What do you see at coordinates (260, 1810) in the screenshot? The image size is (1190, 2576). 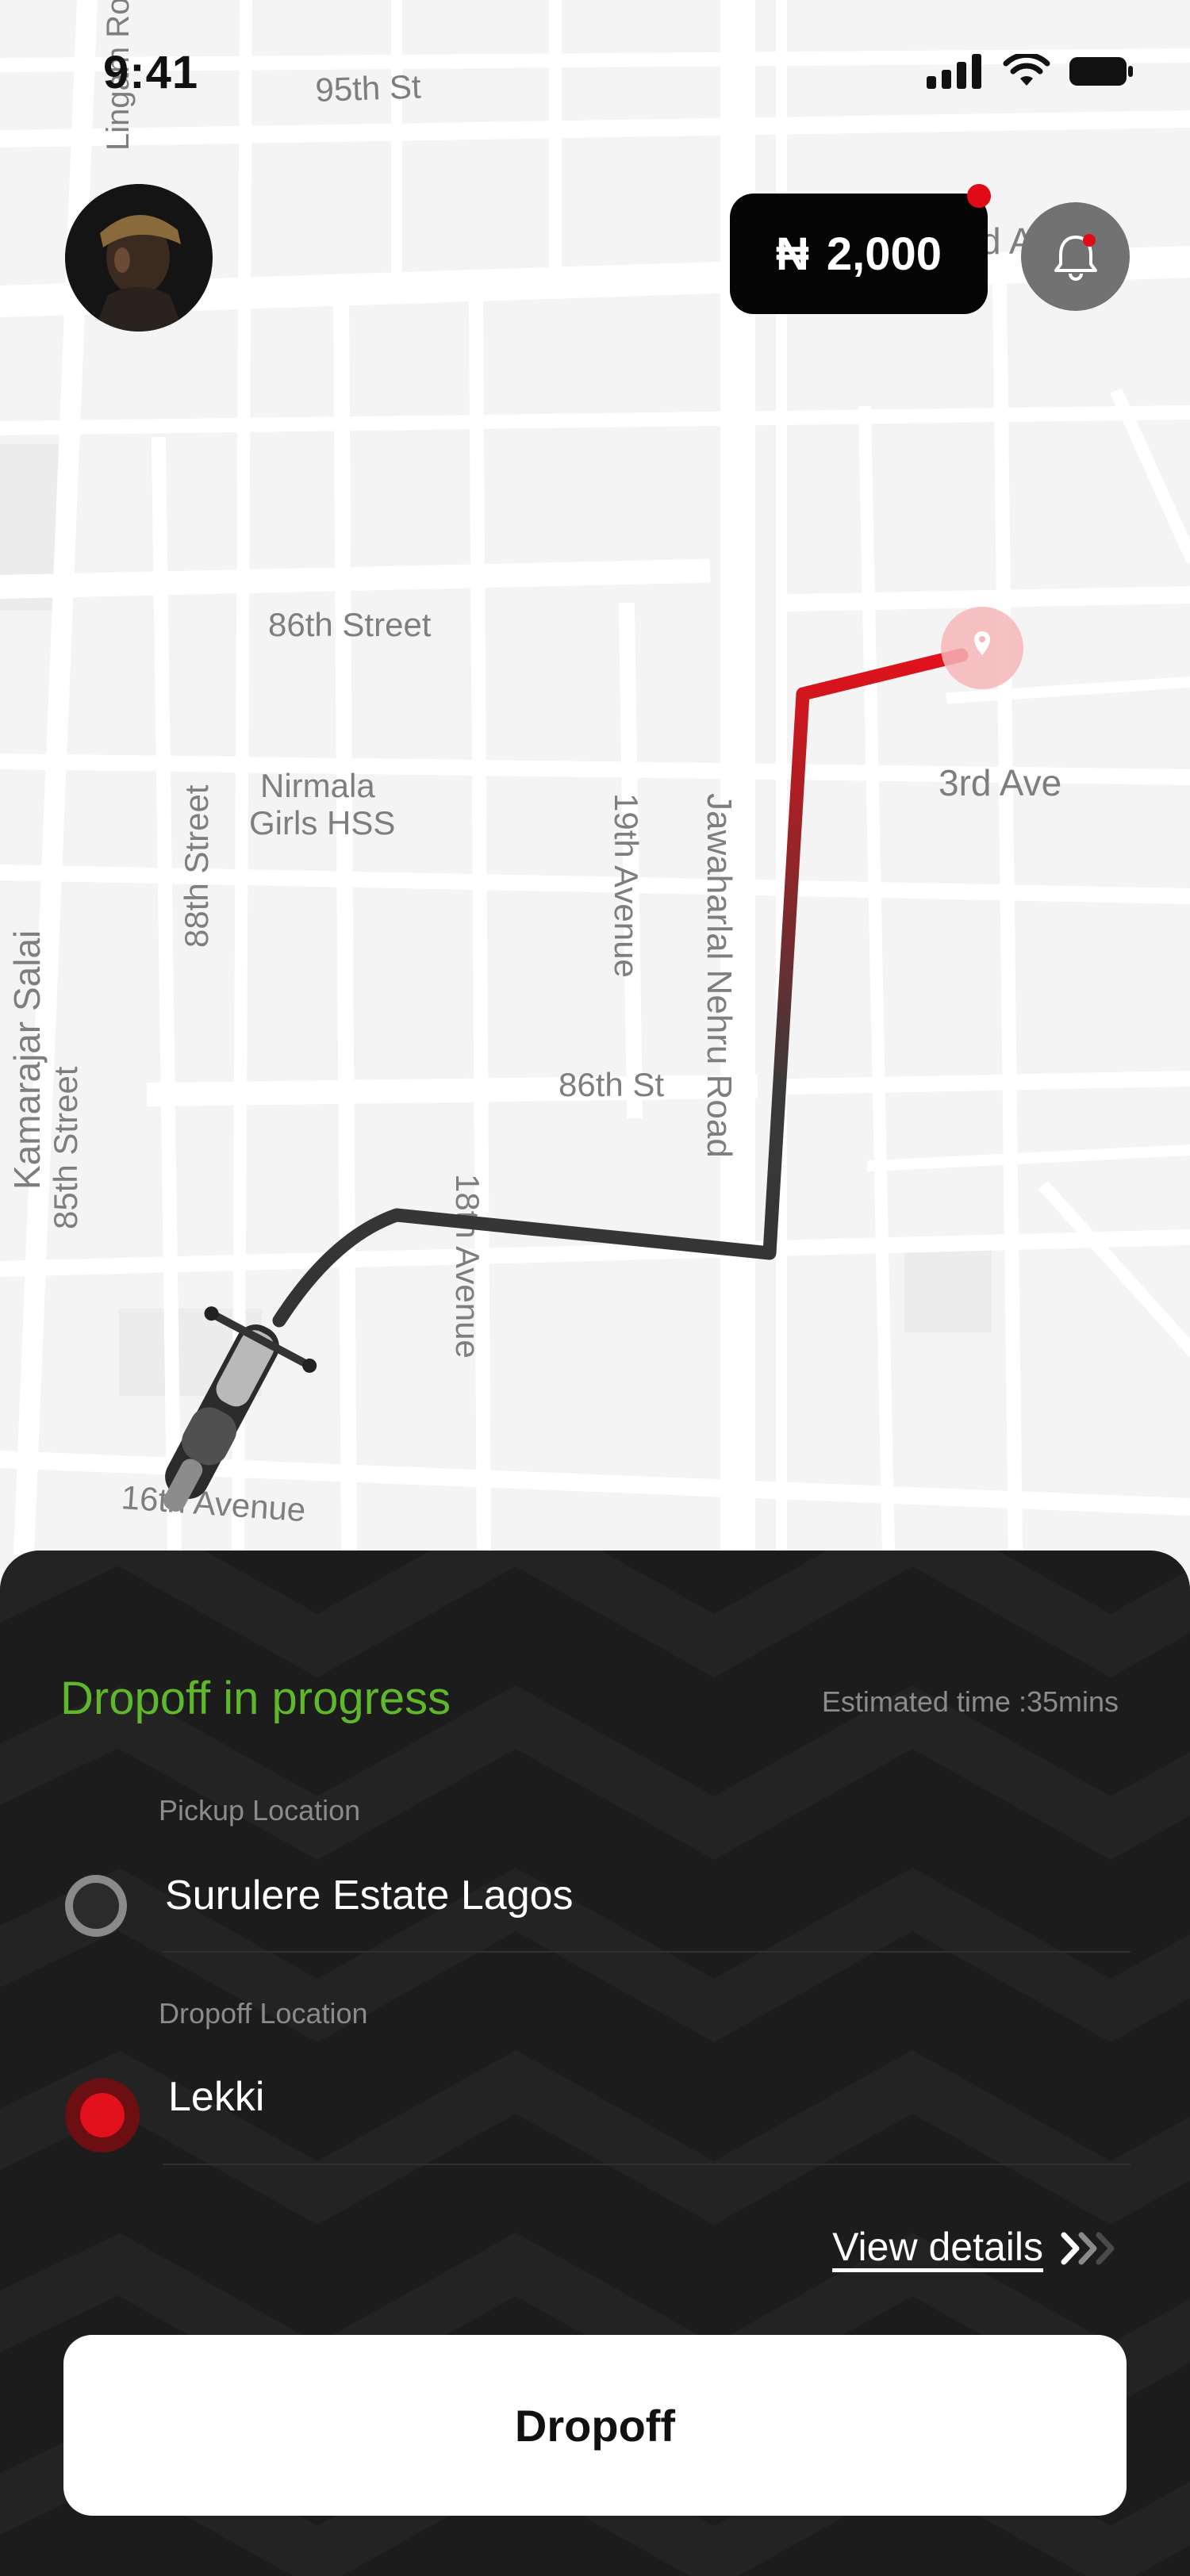 I see `pickup-label: Pickup Location` at bounding box center [260, 1810].